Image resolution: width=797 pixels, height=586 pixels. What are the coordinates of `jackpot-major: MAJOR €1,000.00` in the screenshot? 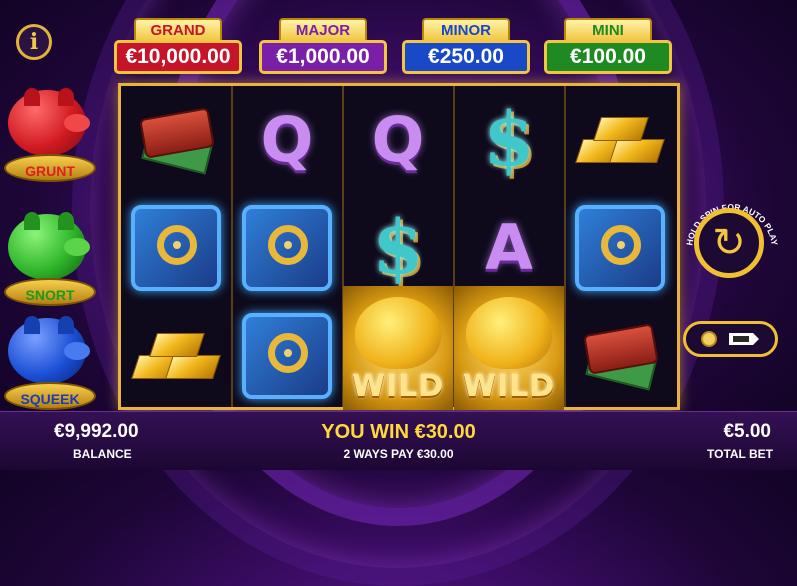 It's located at (323, 45).